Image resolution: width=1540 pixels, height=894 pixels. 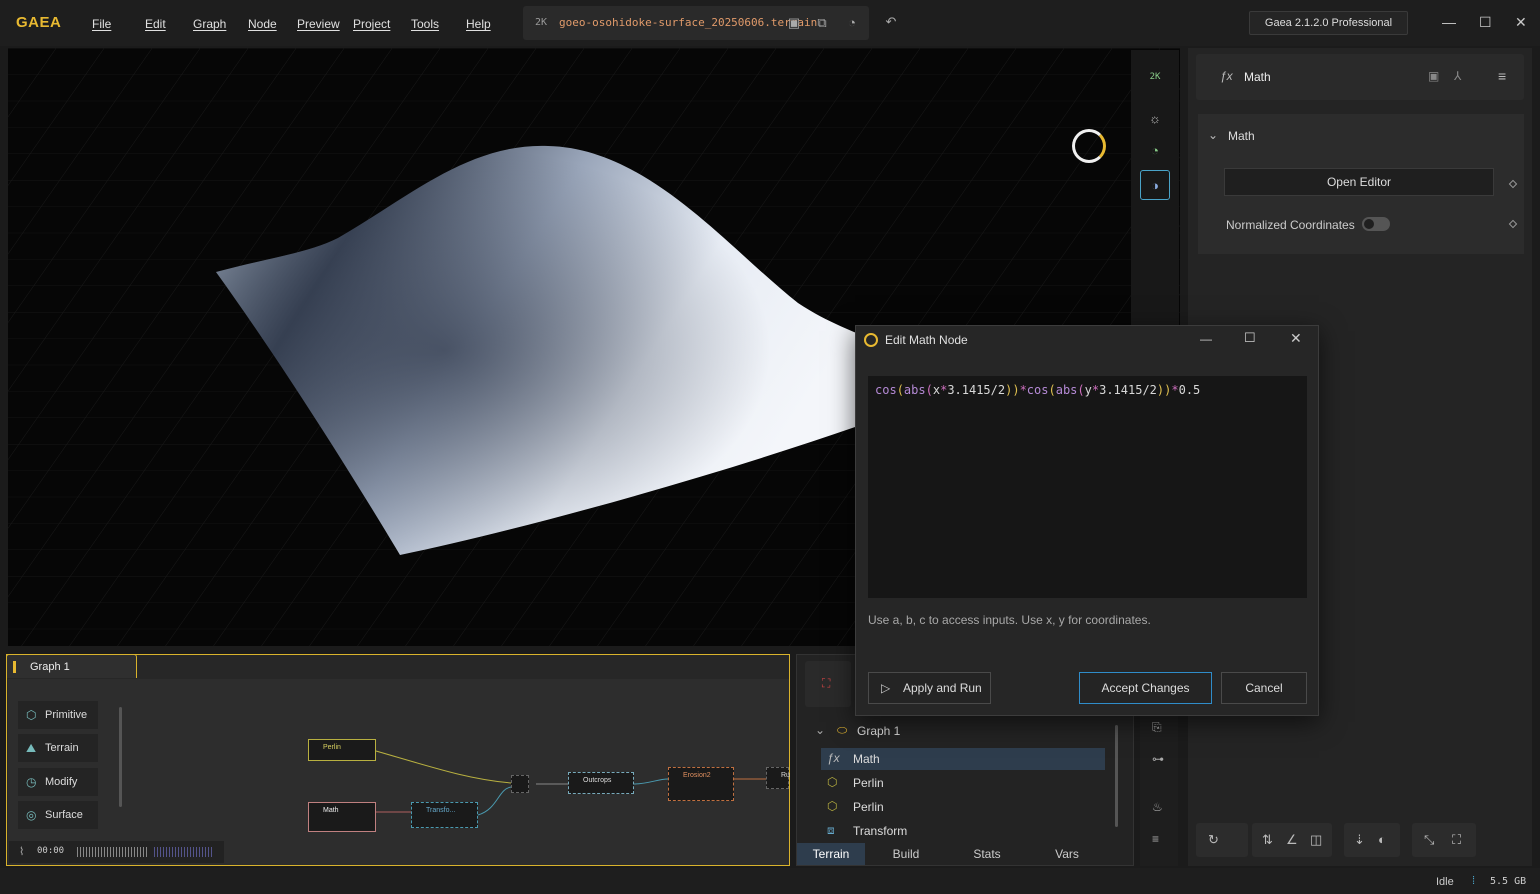 What do you see at coordinates (1155, 77) in the screenshot?
I see `resolution-button: 2K` at bounding box center [1155, 77].